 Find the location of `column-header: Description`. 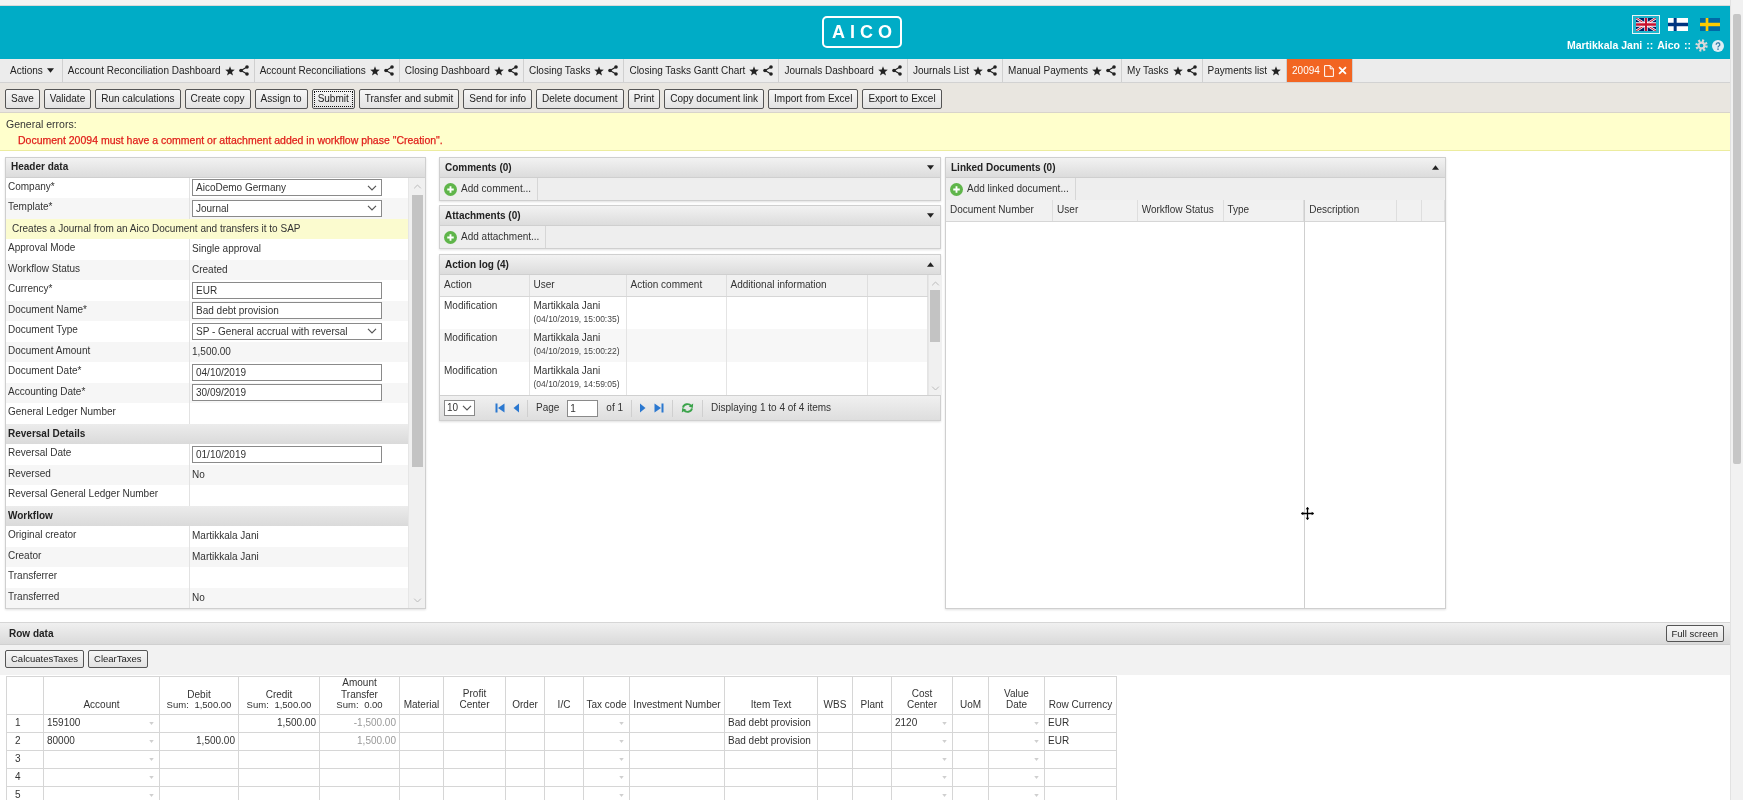

column-header: Description is located at coordinates (1351, 210).